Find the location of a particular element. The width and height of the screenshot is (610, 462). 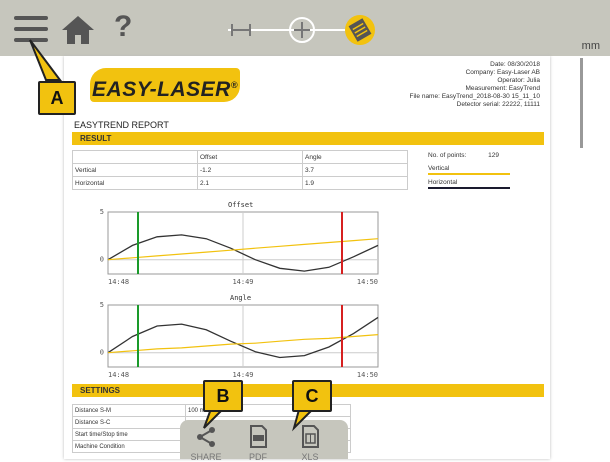

table-row: Horizontal 2.1 1.9 is located at coordinates (240, 183).